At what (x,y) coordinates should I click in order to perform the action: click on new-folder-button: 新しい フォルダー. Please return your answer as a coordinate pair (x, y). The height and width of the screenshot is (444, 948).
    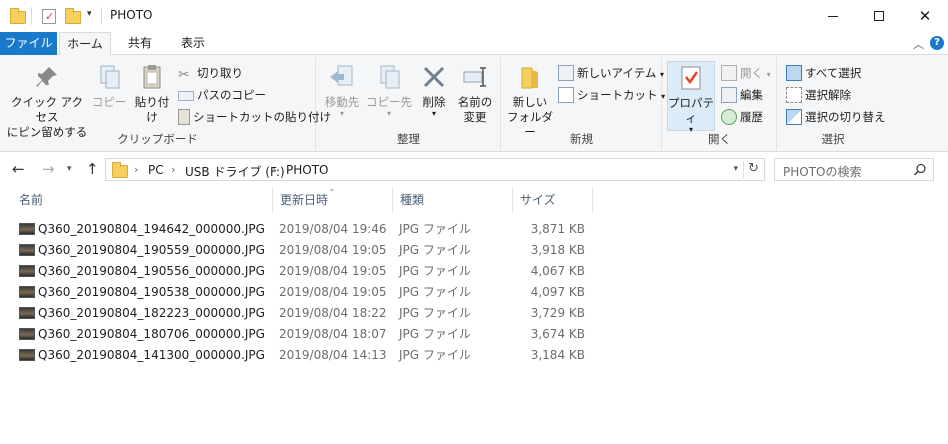
    Looking at the image, I should click on (530, 101).